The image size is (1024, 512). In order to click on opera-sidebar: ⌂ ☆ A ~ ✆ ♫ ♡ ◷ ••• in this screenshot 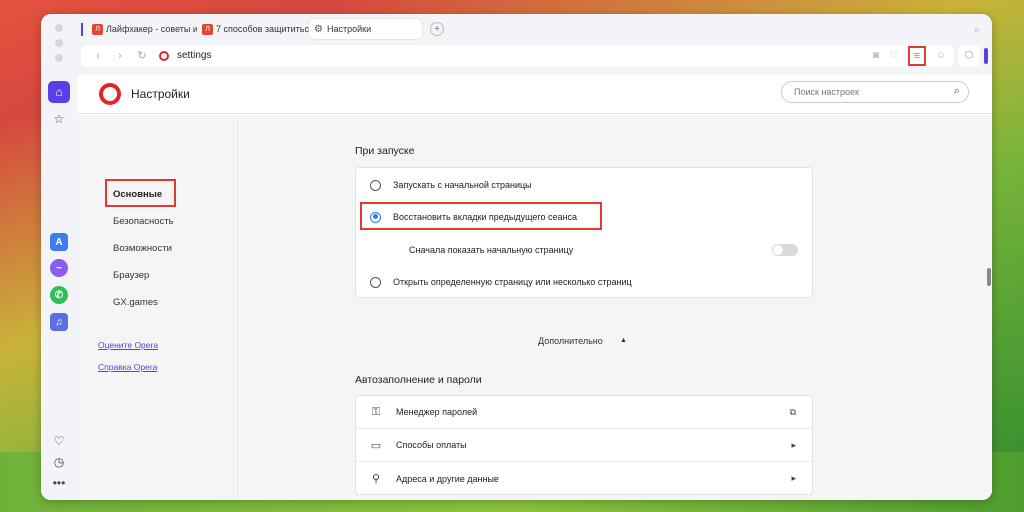, I will do `click(58, 257)`.